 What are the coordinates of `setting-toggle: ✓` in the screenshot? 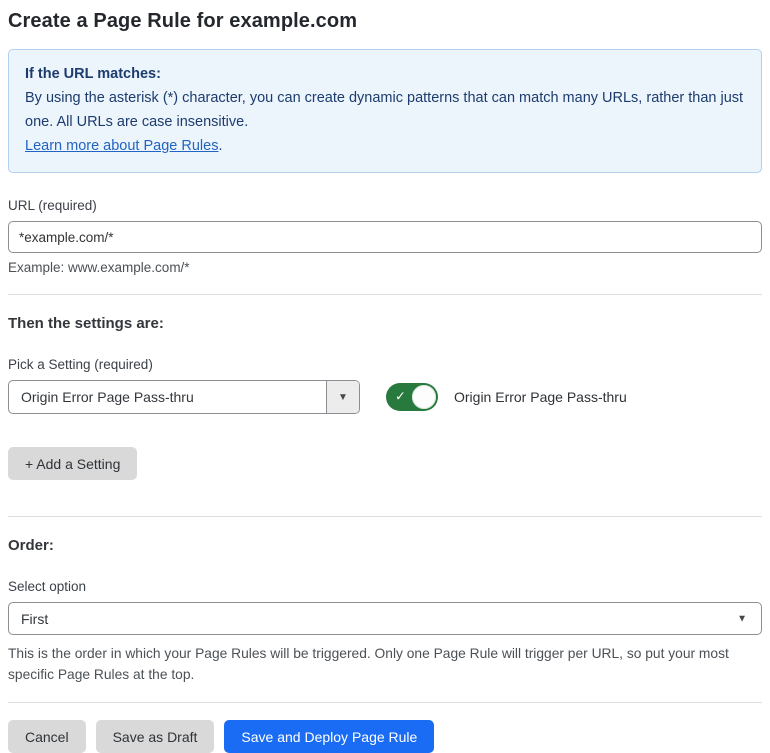 It's located at (412, 397).